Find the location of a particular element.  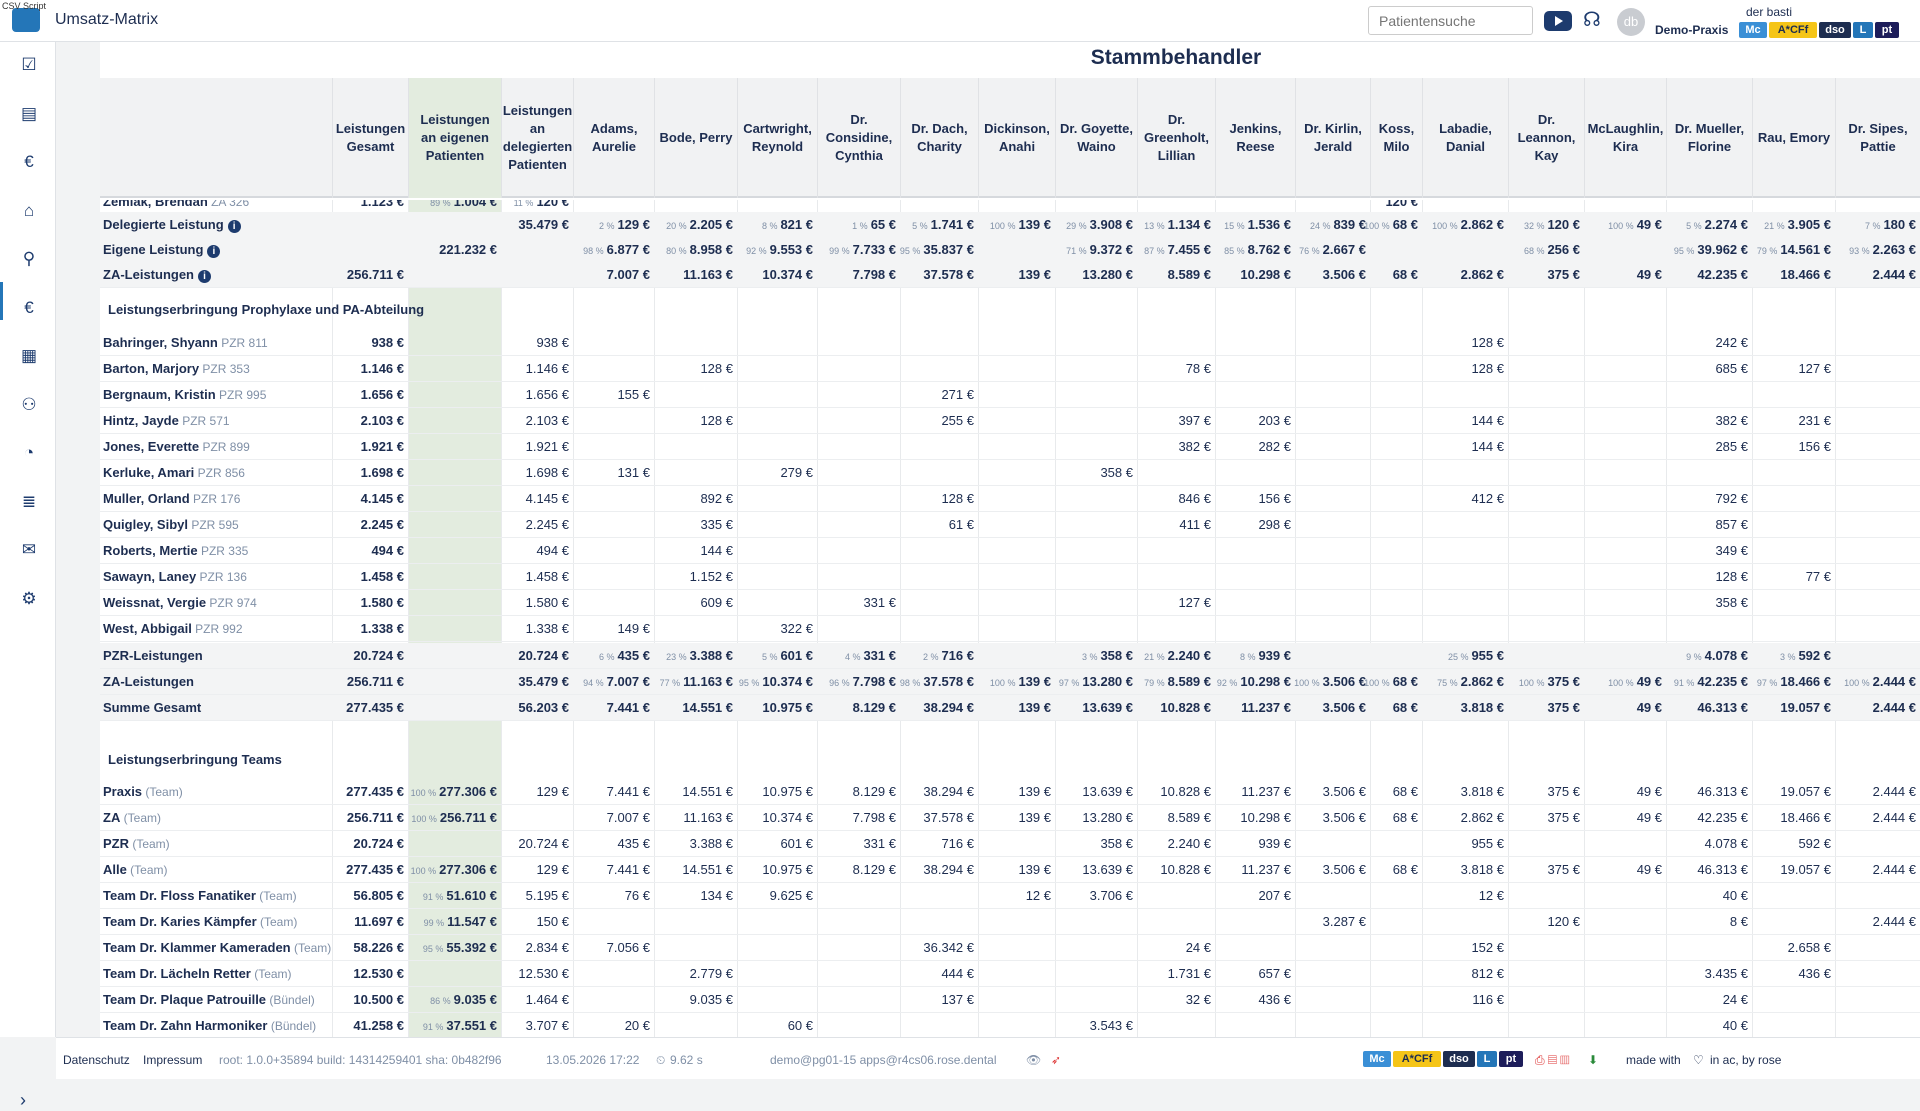

table-cell: 78 € is located at coordinates (1198, 368).